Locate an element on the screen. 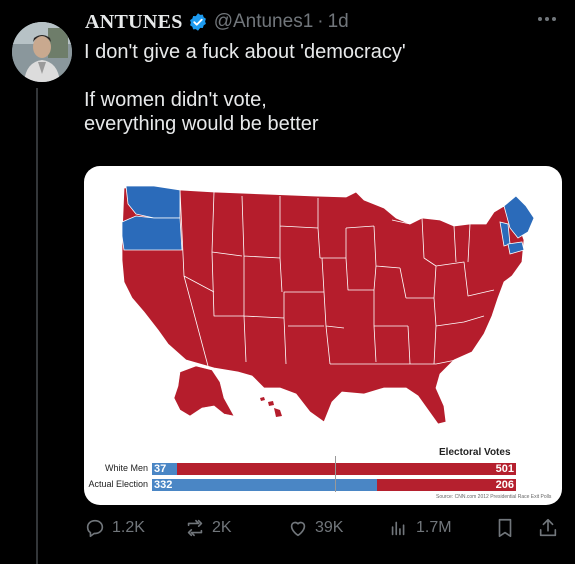 The image size is (575, 564). bookmark-icon is located at coordinates (505, 528).